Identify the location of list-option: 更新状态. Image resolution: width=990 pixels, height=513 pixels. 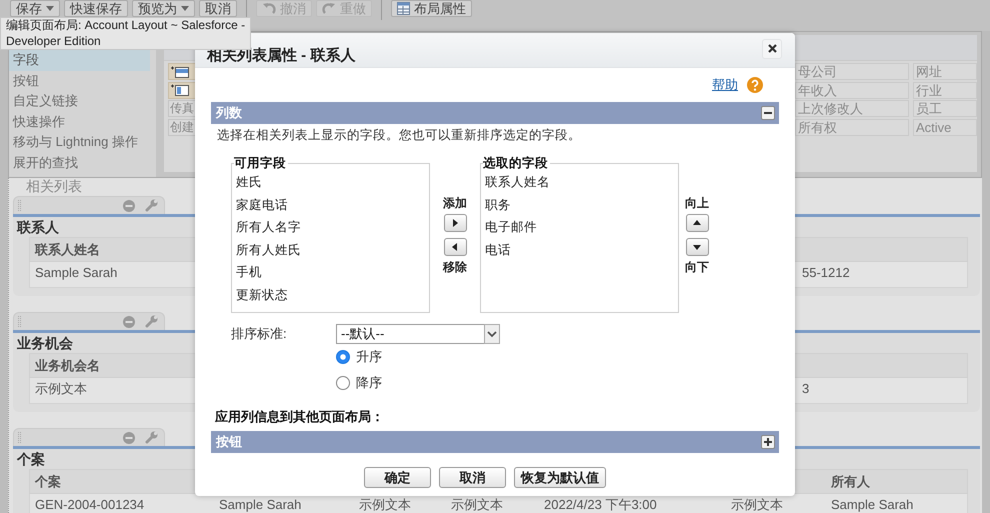
(332, 295).